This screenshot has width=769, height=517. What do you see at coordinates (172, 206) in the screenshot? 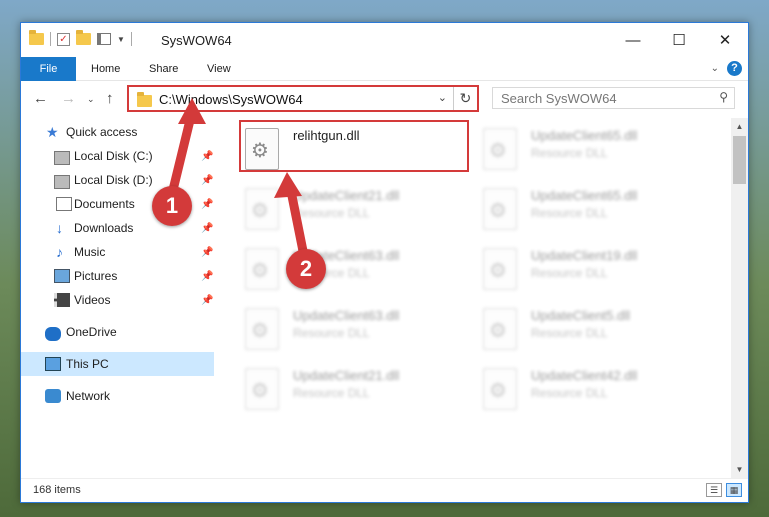
I see `step-1-badge: 1` at bounding box center [172, 206].